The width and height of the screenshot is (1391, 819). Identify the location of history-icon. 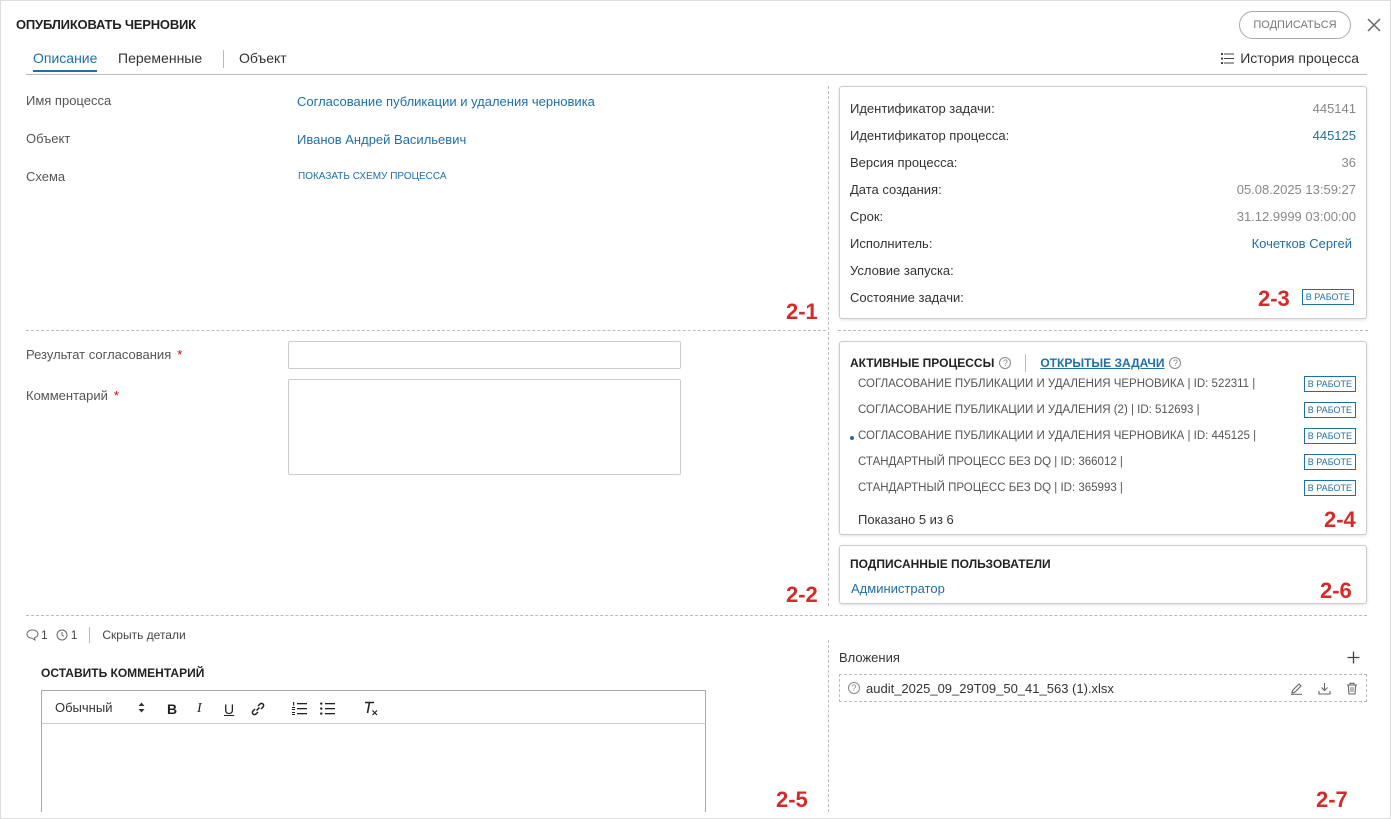
(62, 635).